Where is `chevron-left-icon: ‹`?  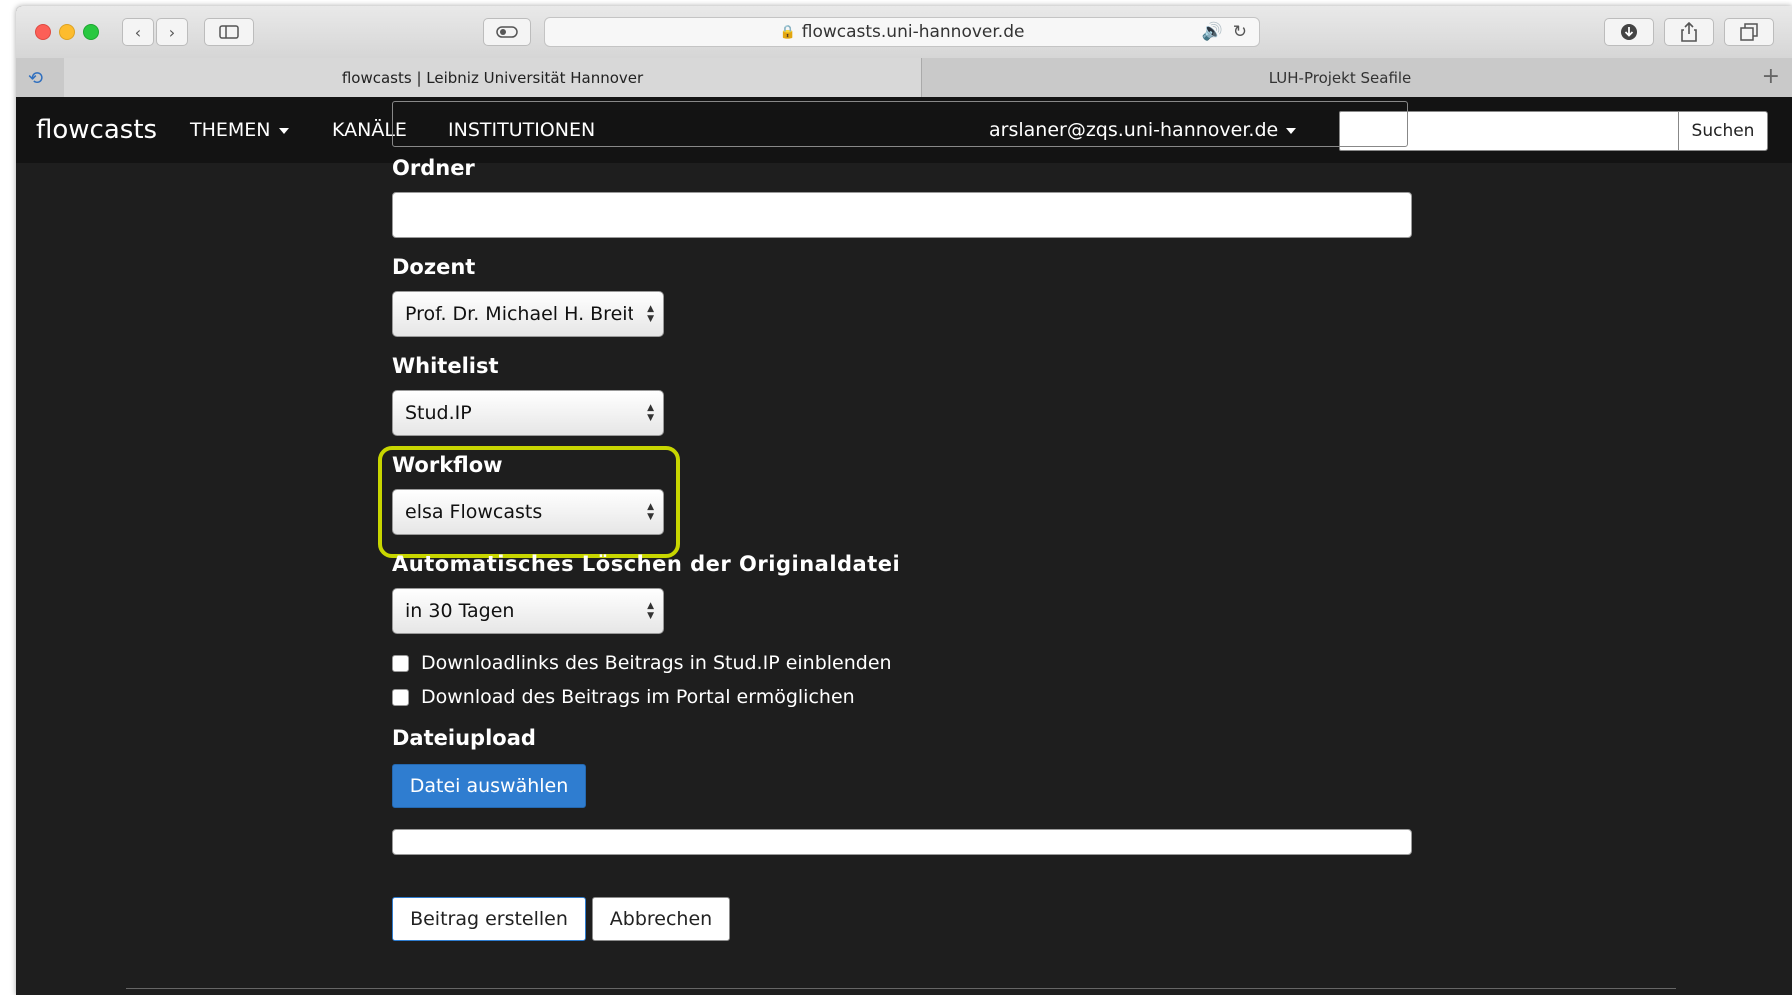 chevron-left-icon: ‹ is located at coordinates (138, 32).